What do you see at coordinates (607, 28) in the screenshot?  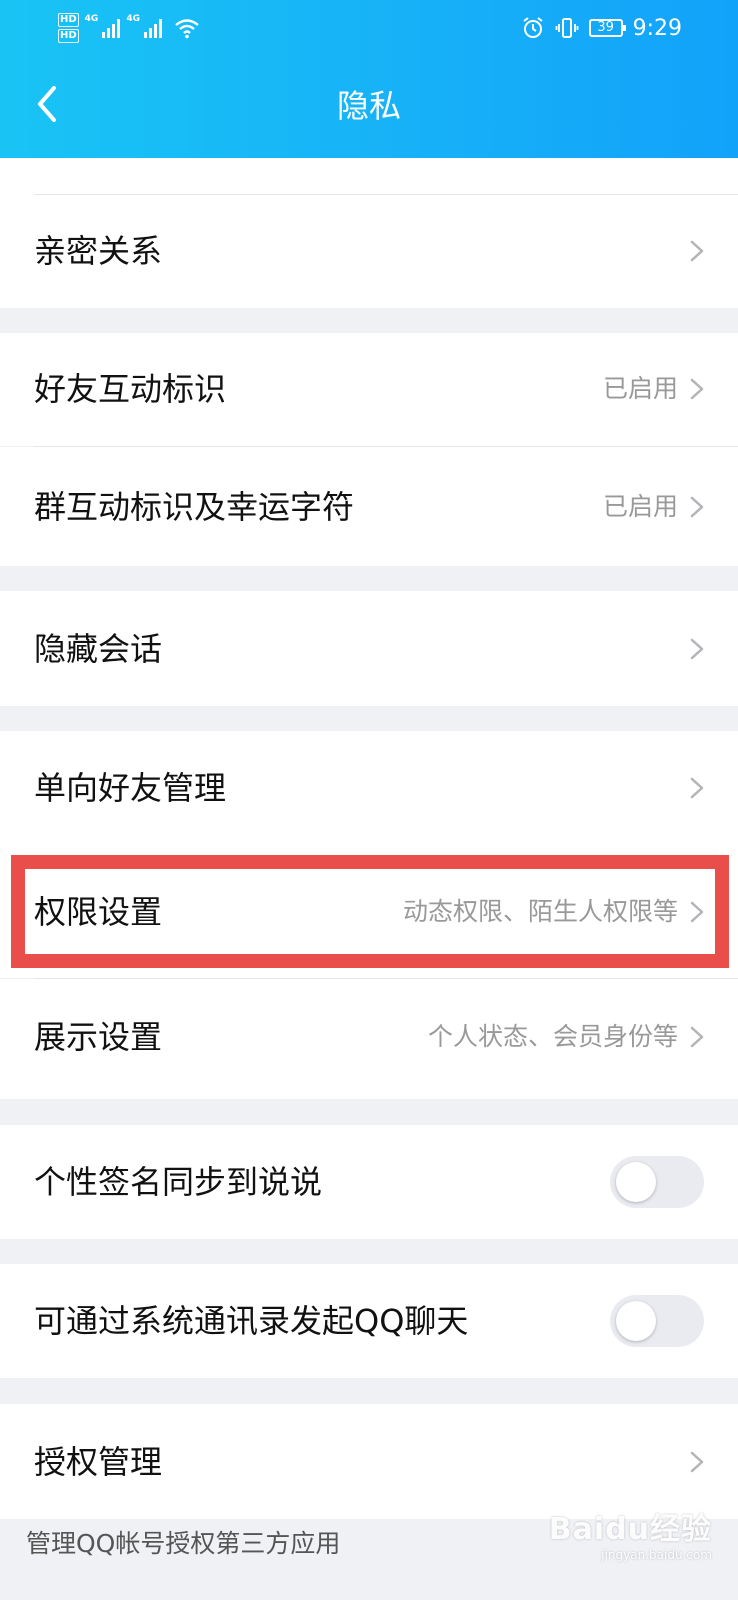 I see `battery-icon: 39` at bounding box center [607, 28].